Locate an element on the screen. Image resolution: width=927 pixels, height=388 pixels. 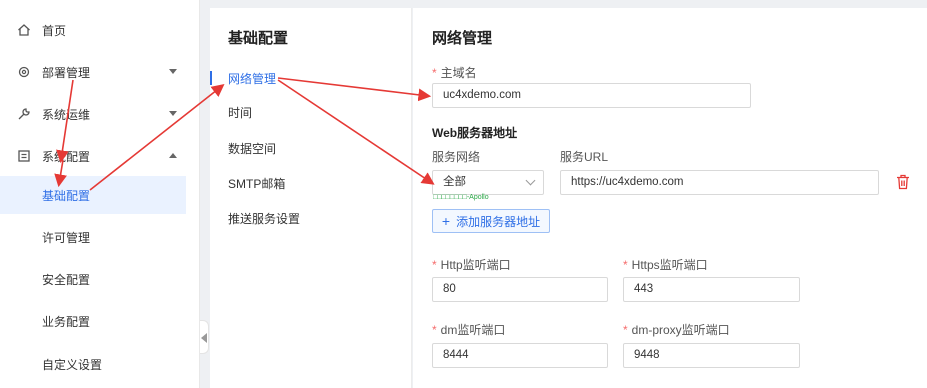
sidebar-subitem-label: 安全配置 is located at coordinates (66, 279).